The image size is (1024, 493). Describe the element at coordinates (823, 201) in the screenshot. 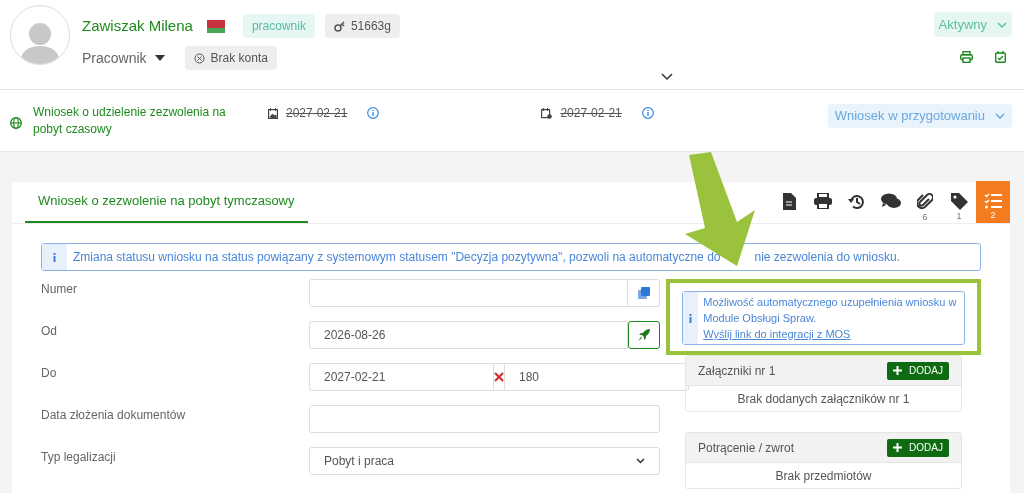

I see `print-icon` at that location.